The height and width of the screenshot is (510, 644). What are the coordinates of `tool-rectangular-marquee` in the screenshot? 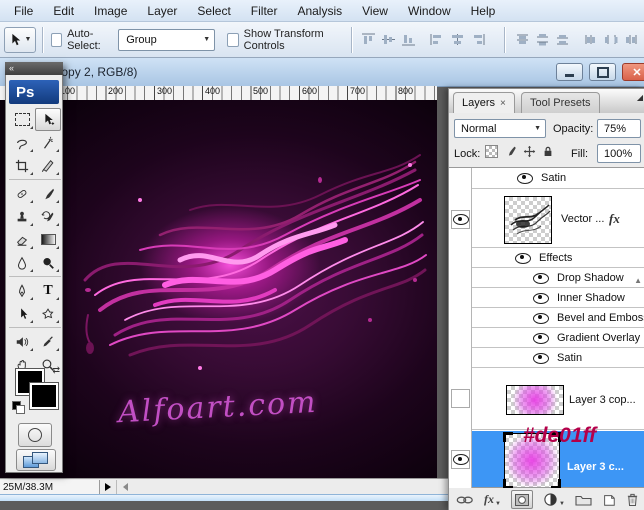 It's located at (22, 119).